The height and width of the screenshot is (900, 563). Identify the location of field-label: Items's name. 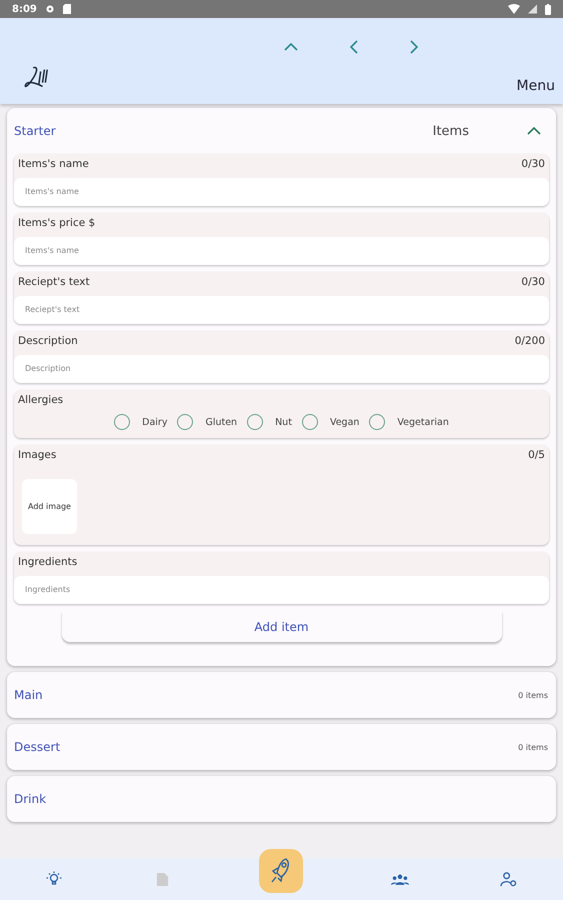
(53, 164).